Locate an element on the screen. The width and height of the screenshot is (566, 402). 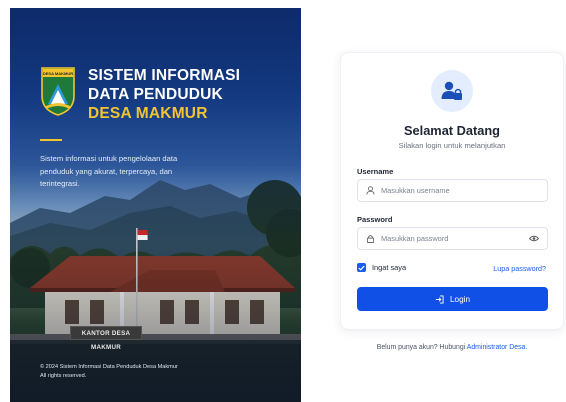
eye-icon is located at coordinates (534, 238).